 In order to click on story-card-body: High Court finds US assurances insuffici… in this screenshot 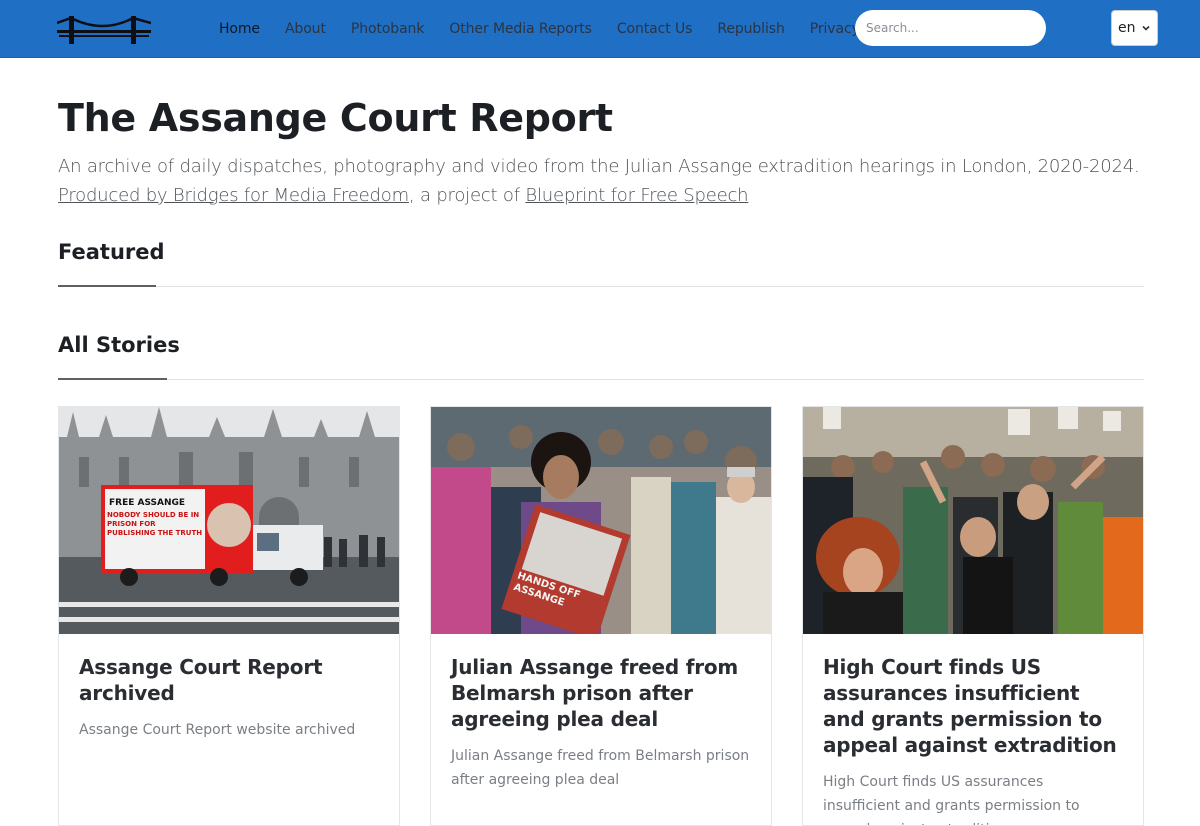, I will do `click(973, 729)`.